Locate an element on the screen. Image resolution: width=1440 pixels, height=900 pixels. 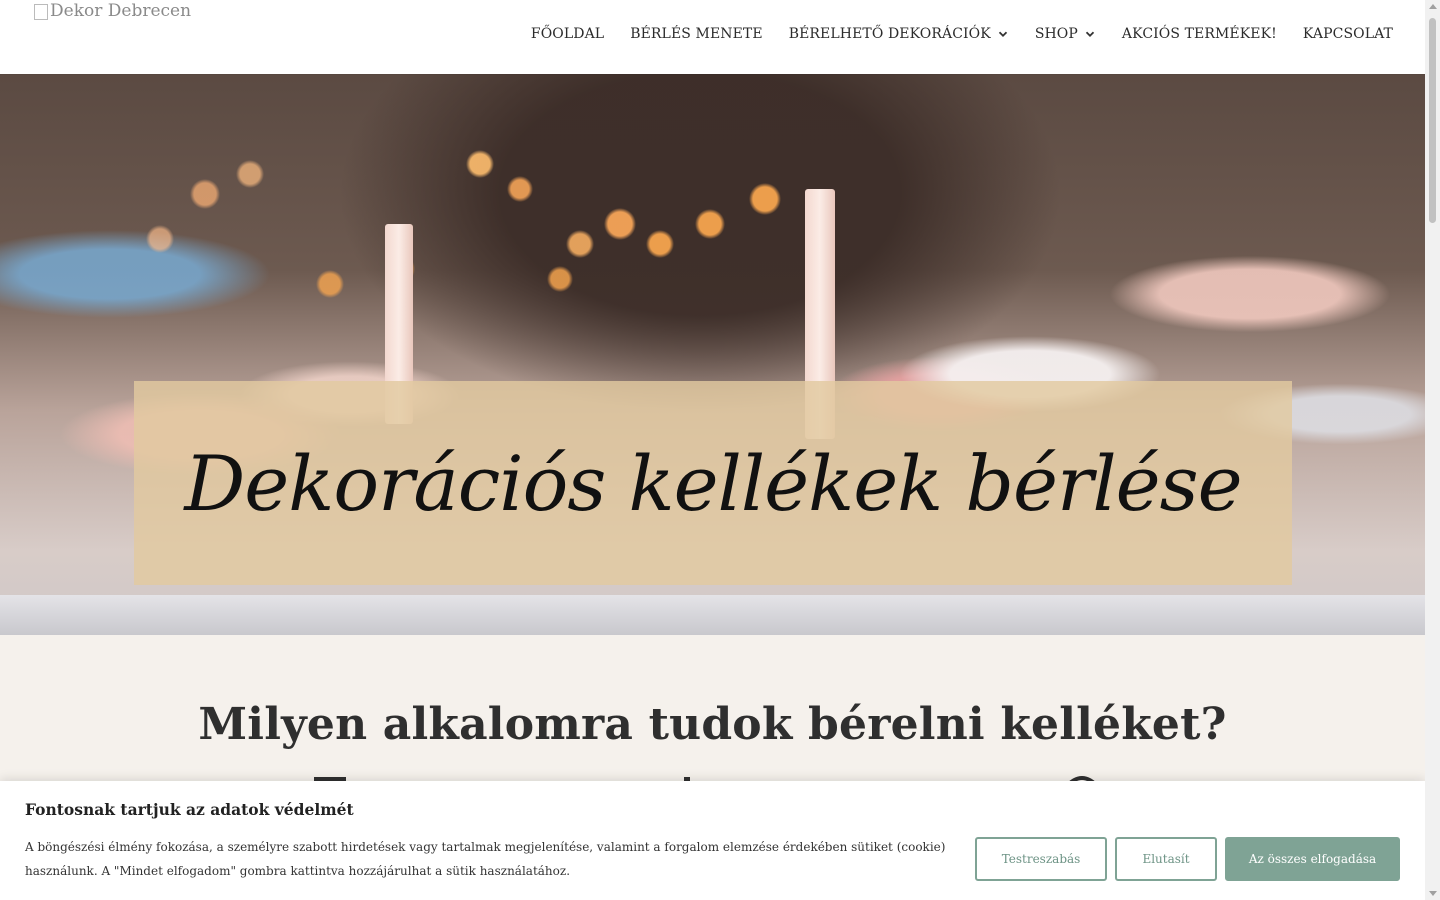
nav-item-sale-products: AKCIÓS TERMÉKEK! is located at coordinates (1199, 34).